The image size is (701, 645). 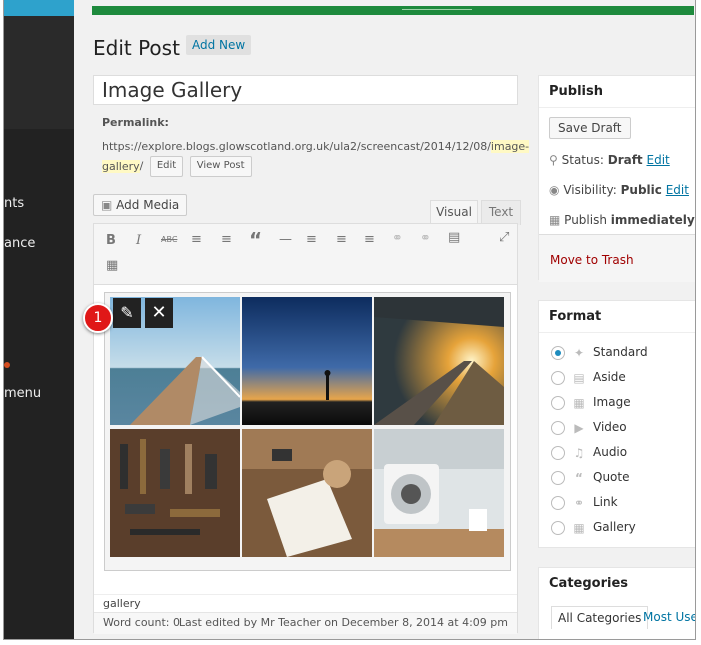 What do you see at coordinates (610, 427) in the screenshot?
I see `format-label-video: Video` at bounding box center [610, 427].